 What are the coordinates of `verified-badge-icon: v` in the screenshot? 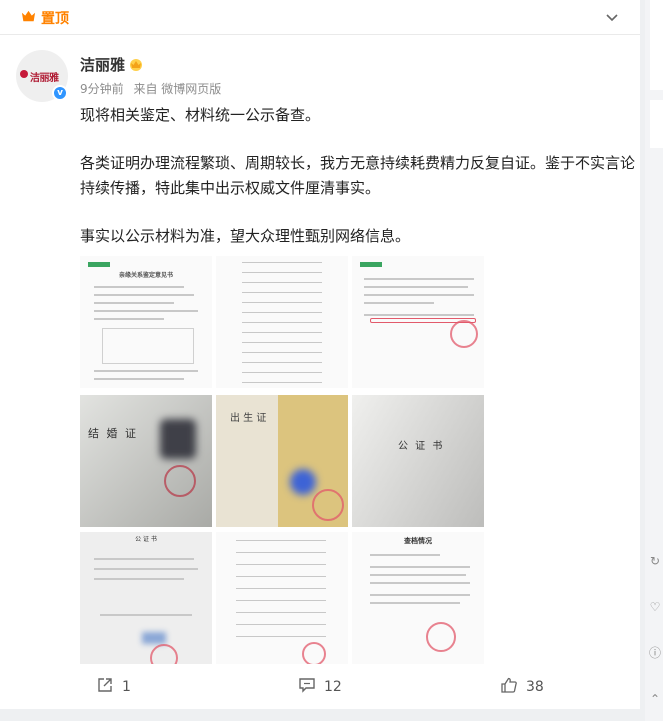 It's located at (60, 93).